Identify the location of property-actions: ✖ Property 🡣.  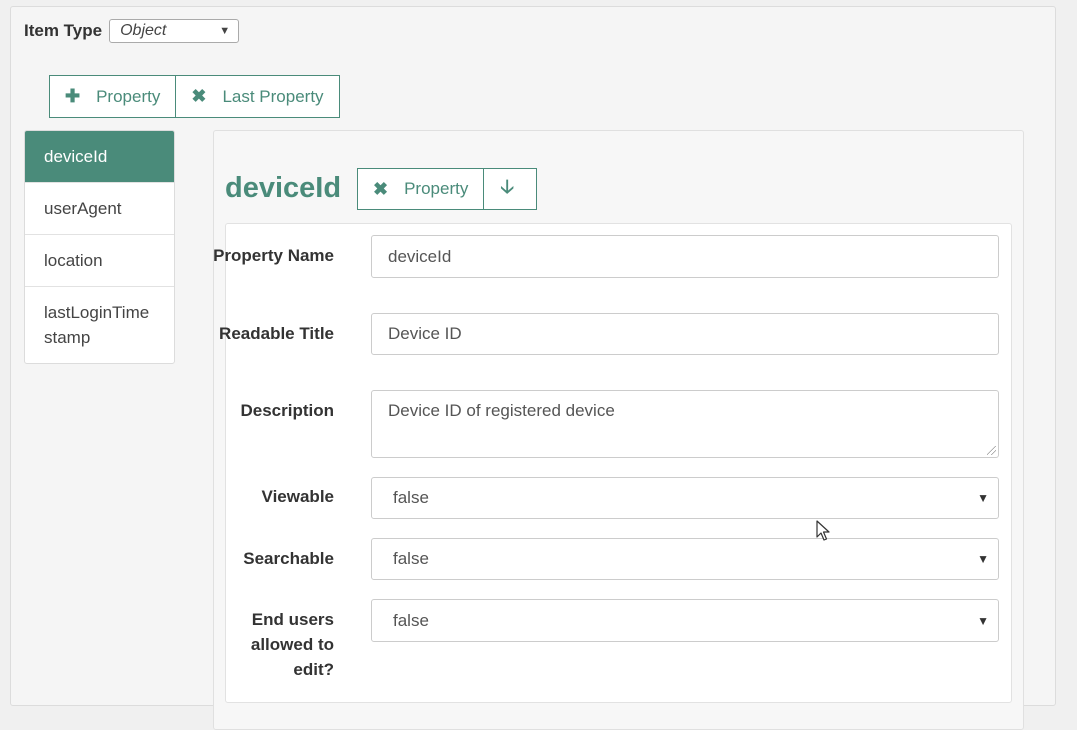
(447, 189).